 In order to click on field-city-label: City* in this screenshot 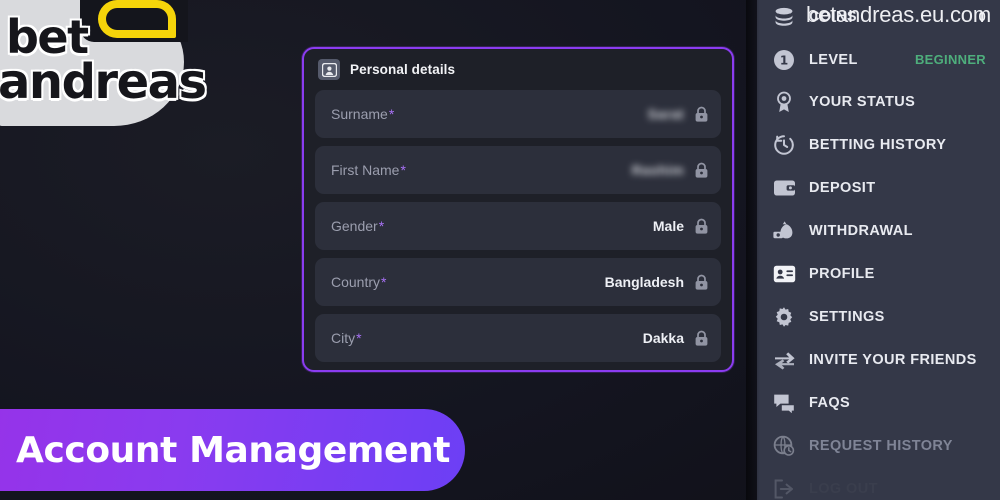, I will do `click(346, 338)`.